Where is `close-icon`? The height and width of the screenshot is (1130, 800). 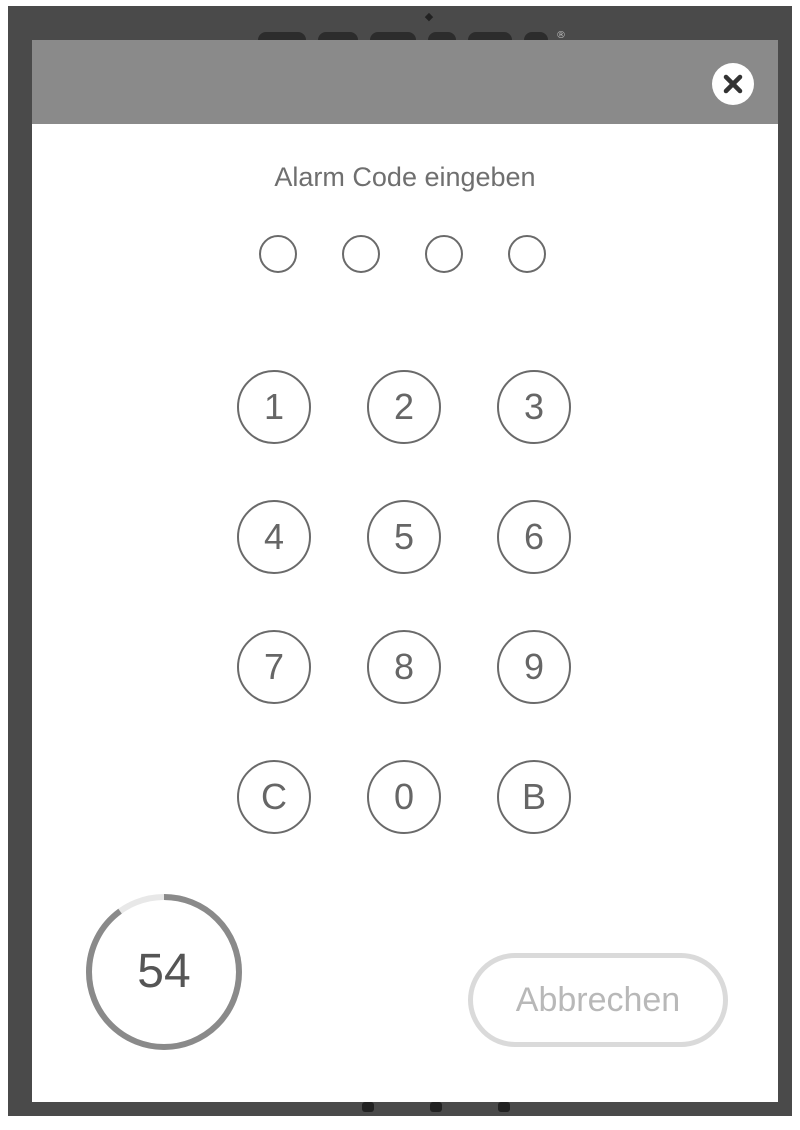 close-icon is located at coordinates (733, 84).